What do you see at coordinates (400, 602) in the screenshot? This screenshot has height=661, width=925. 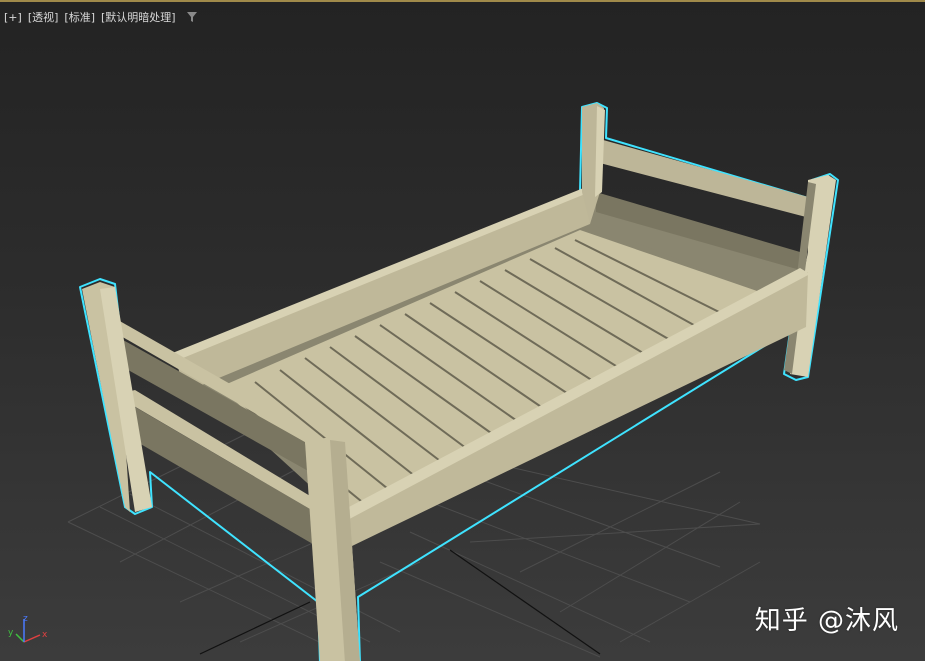 I see `world-axis-lines` at bounding box center [400, 602].